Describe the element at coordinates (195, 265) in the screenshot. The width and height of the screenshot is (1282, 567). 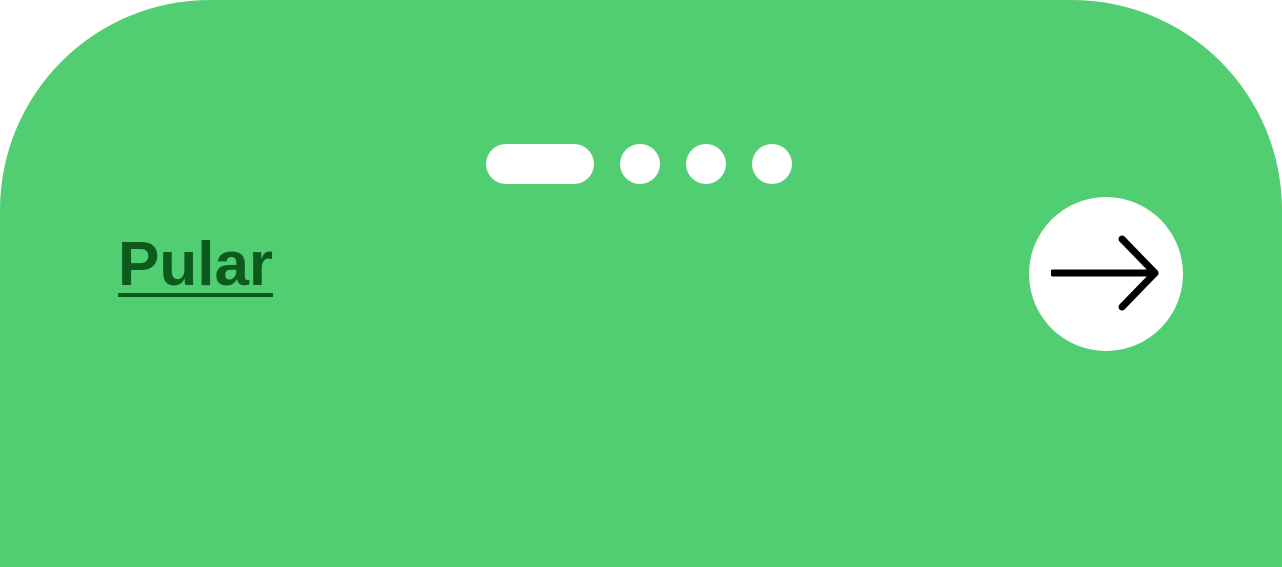
I see `skip-link: Pular` at that location.